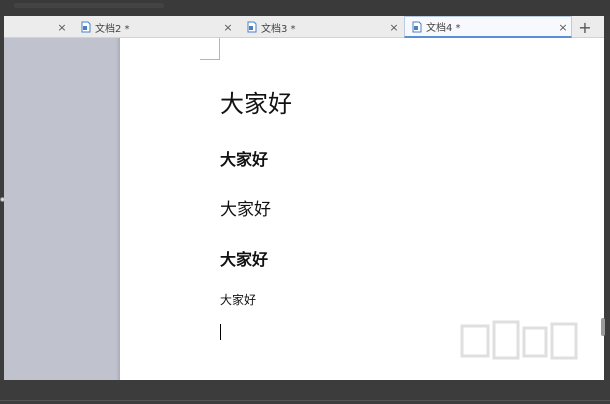 The height and width of the screenshot is (404, 610). What do you see at coordinates (315, 27) in the screenshot?
I see `tab-document-3: 文档3 *` at bounding box center [315, 27].